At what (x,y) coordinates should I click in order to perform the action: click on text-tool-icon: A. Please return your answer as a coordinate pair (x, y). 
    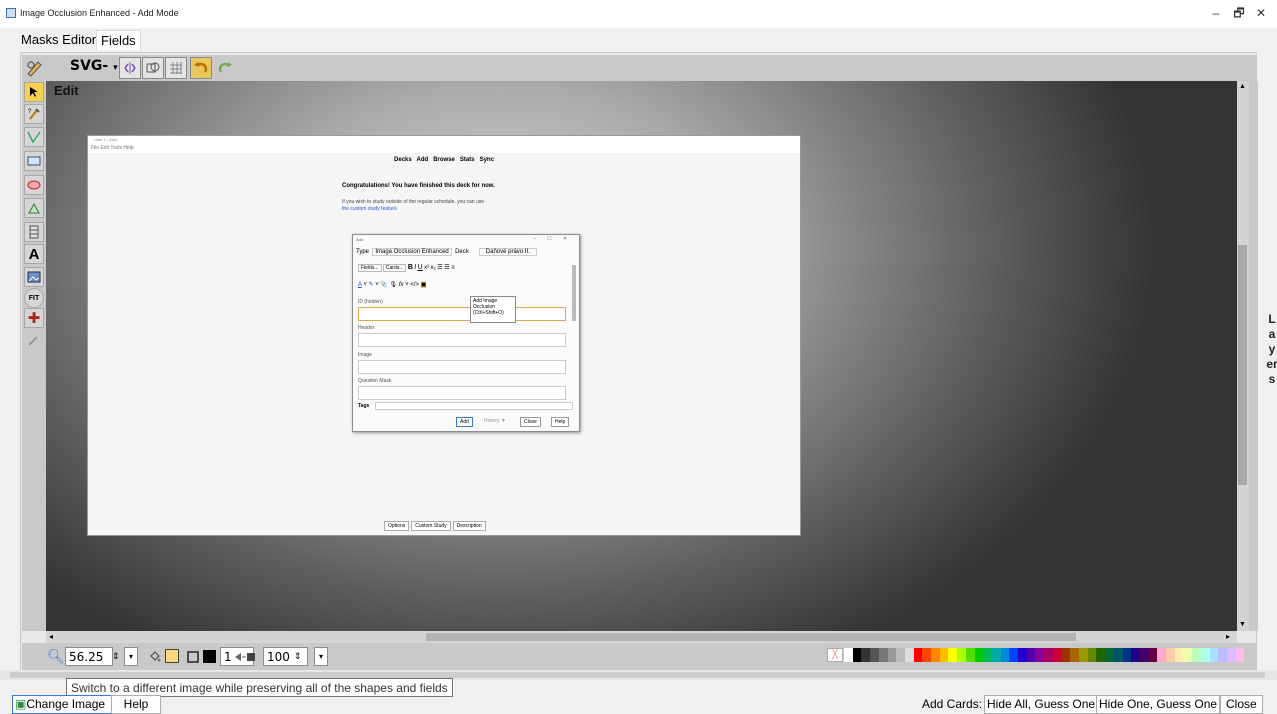
    Looking at the image, I should click on (34, 254).